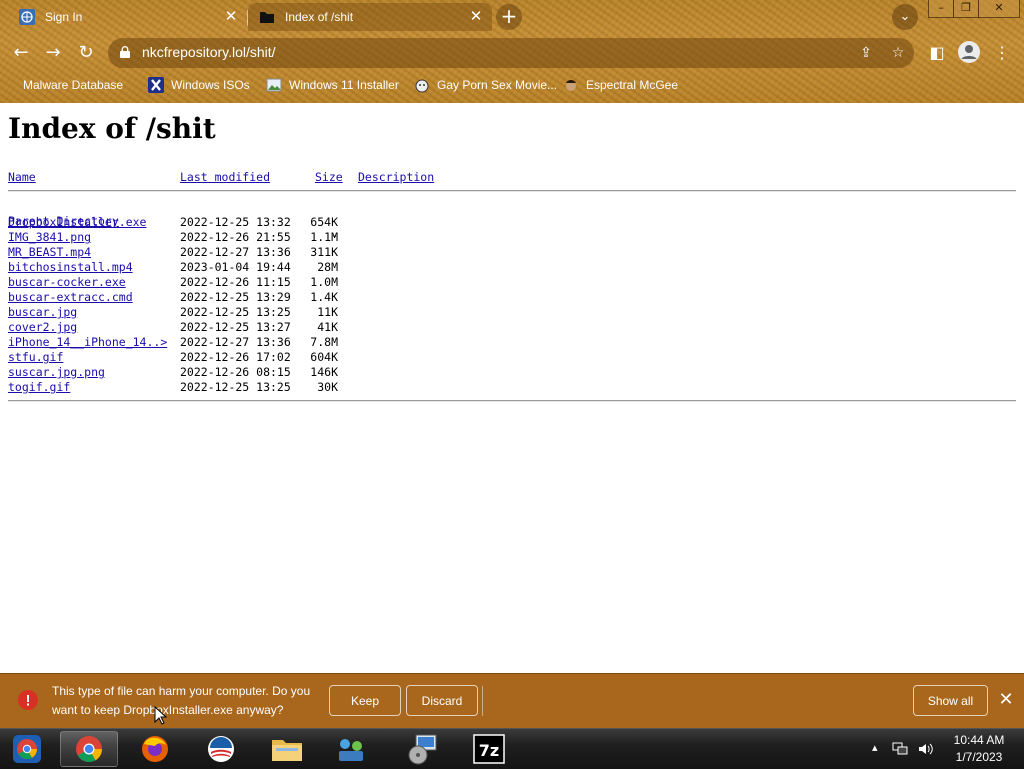 The width and height of the screenshot is (1024, 769). I want to click on file-link: iPhone_14__iPhone_14..>, so click(87, 342).